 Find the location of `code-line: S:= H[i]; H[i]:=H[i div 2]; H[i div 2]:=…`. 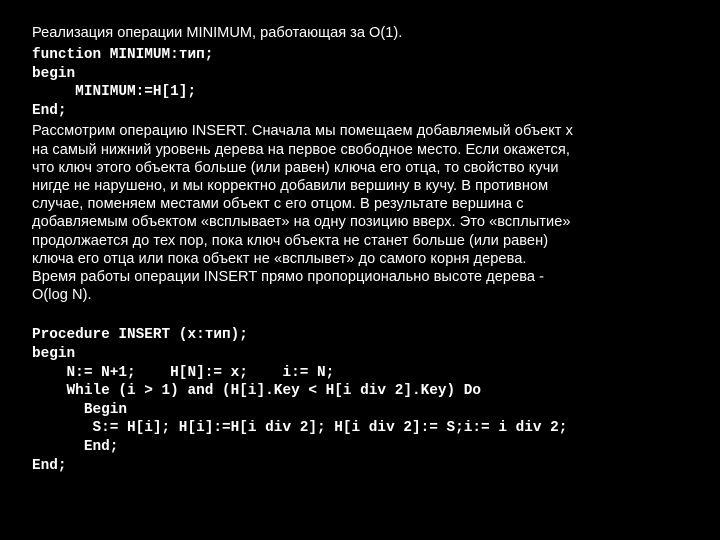

code-line: S:= H[i]; H[i]:=H[i div 2]; H[i div 2]:=… is located at coordinates (300, 428).